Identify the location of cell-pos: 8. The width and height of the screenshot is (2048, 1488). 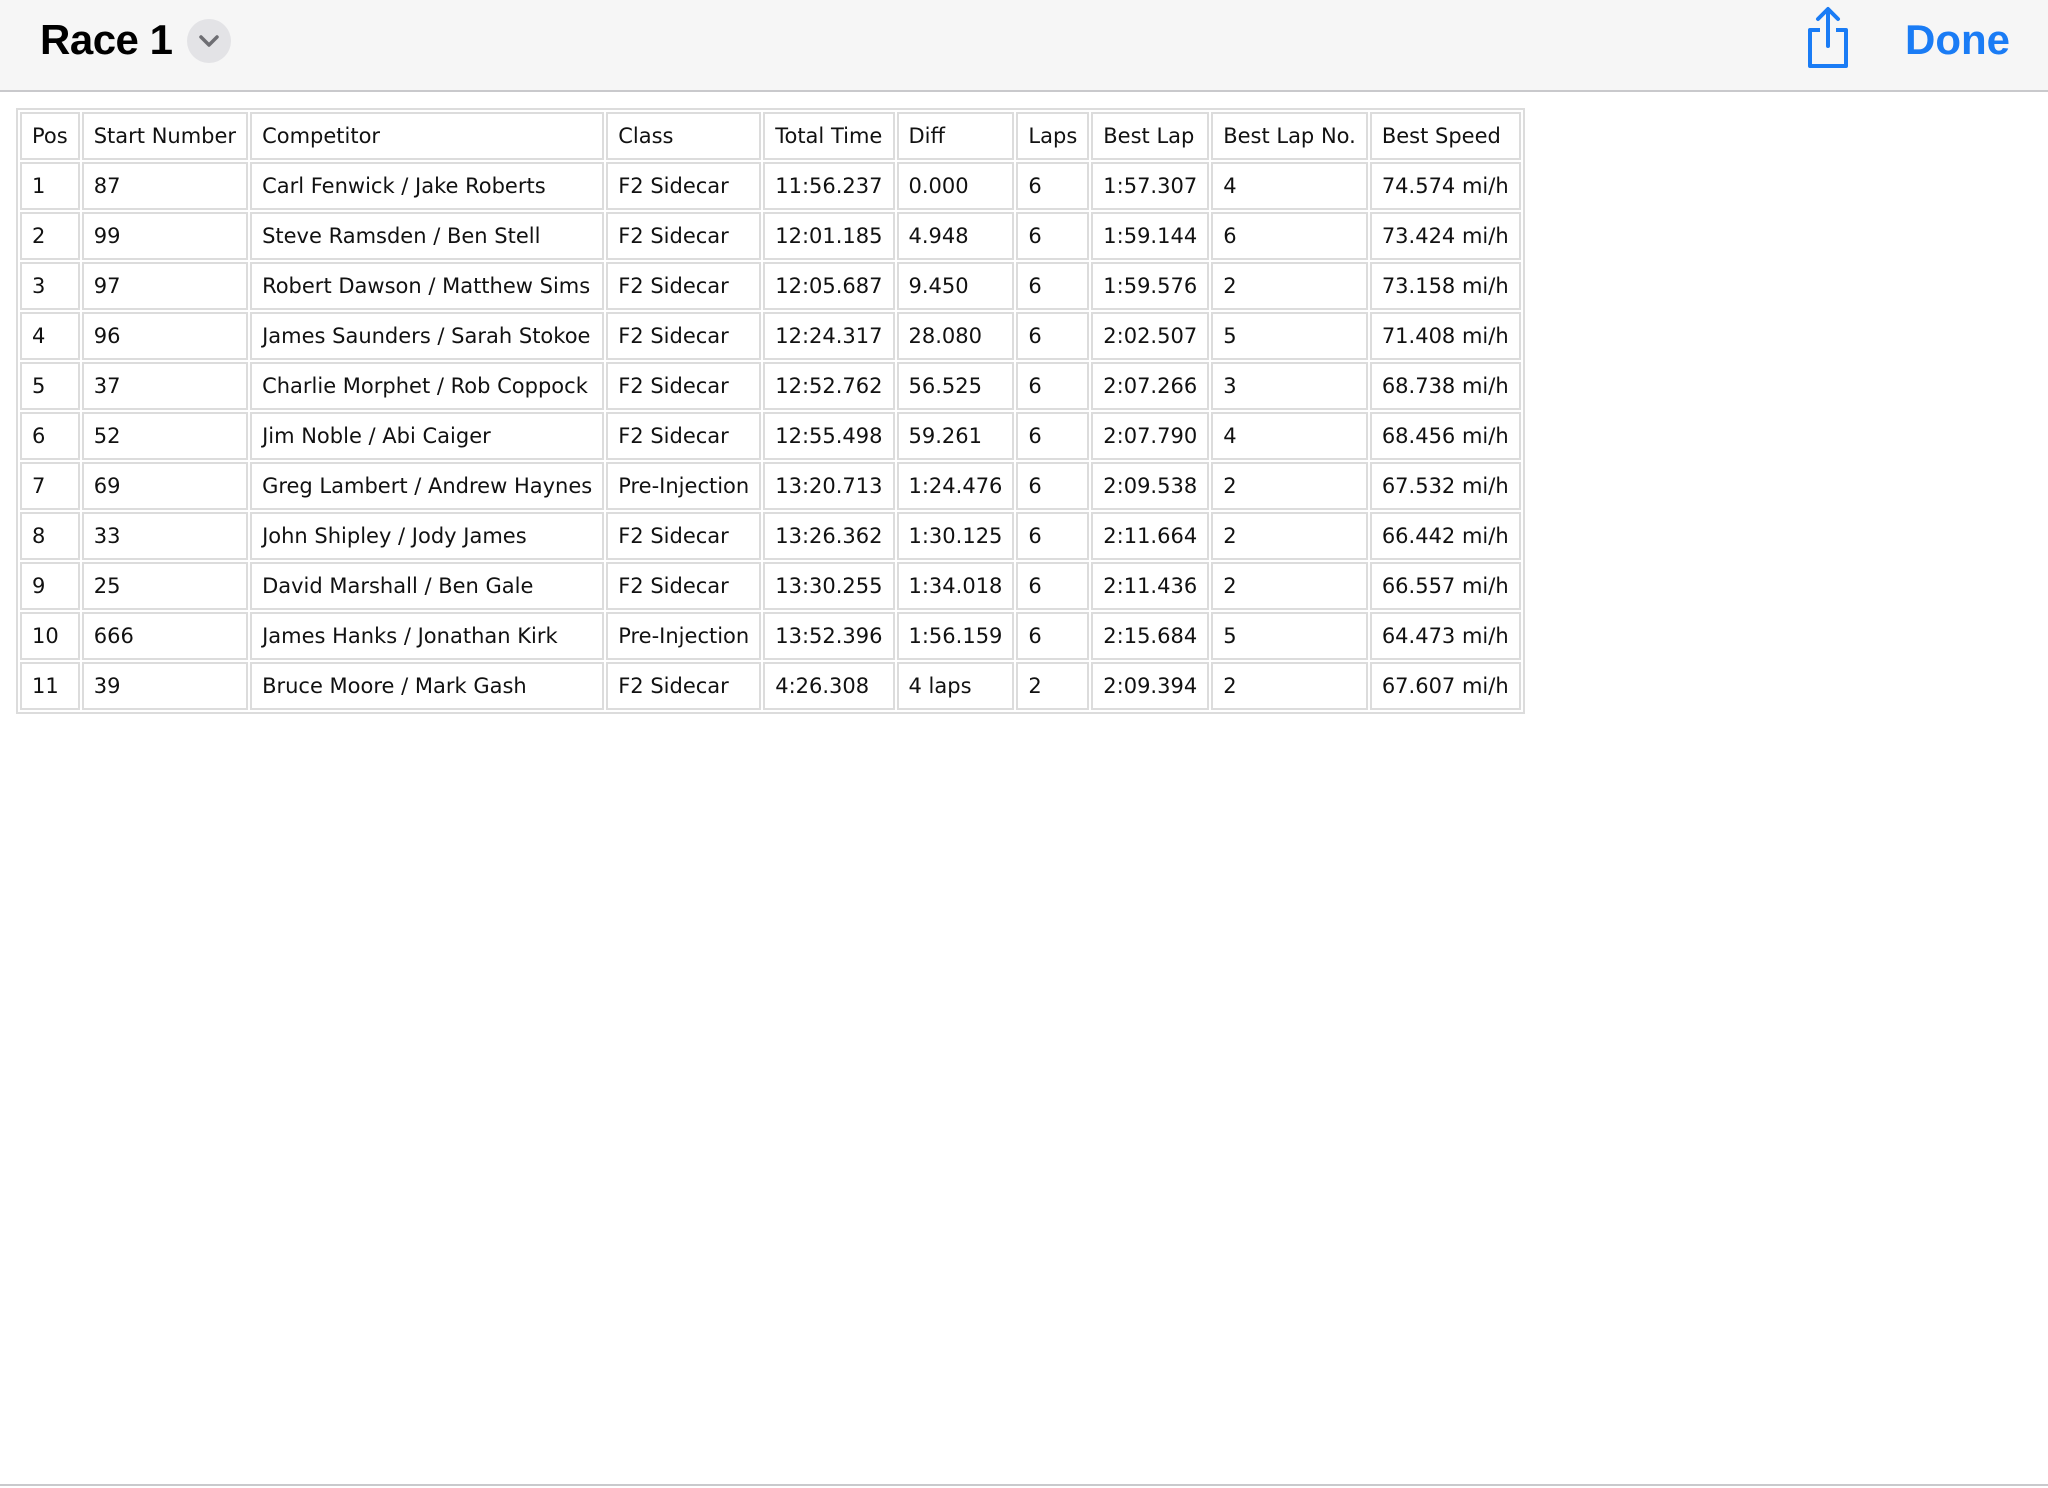
(50, 536).